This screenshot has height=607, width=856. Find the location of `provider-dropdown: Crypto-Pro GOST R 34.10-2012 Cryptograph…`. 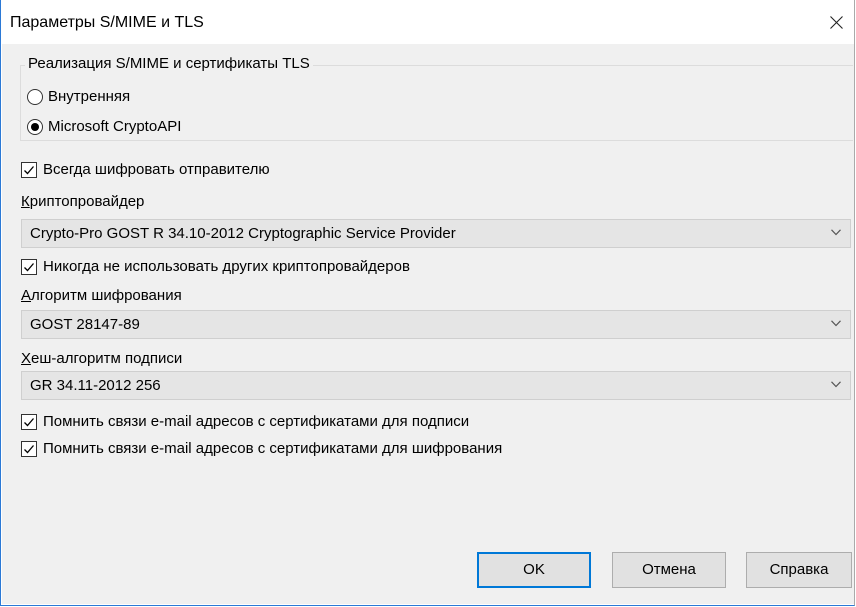

provider-dropdown: Crypto-Pro GOST R 34.10-2012 Cryptograph… is located at coordinates (436, 233).